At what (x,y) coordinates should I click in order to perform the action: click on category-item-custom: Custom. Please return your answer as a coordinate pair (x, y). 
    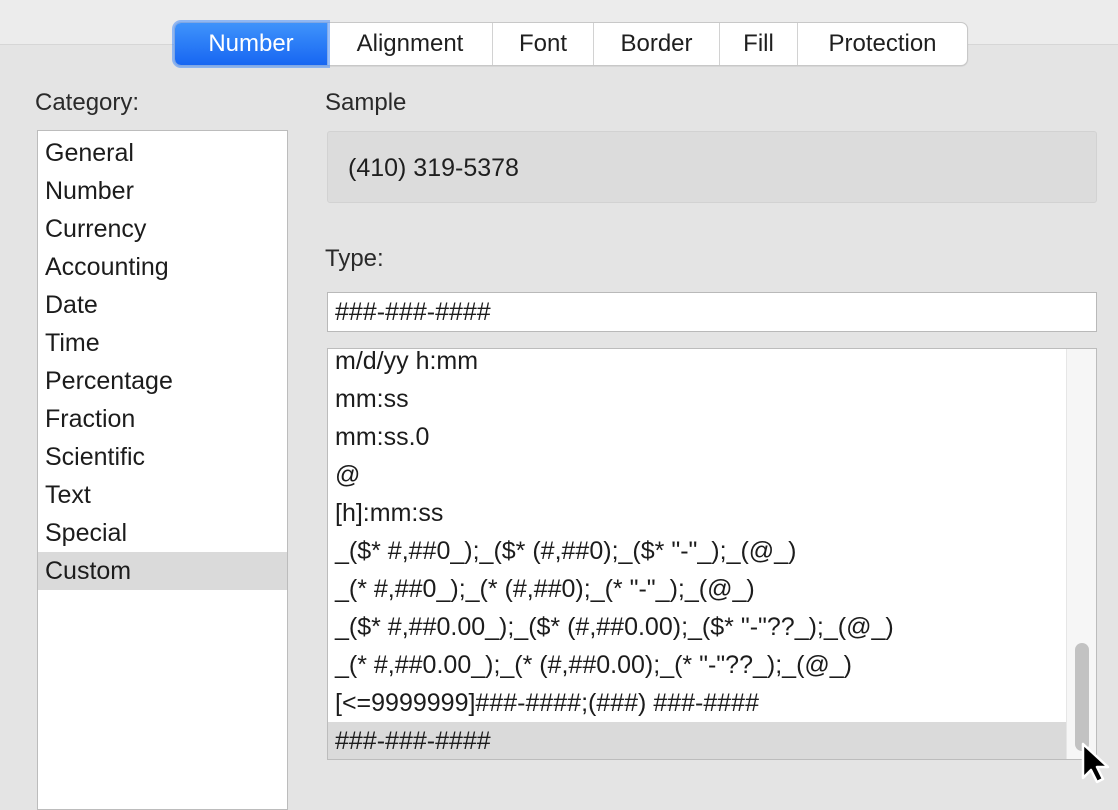
    Looking at the image, I should click on (162, 571).